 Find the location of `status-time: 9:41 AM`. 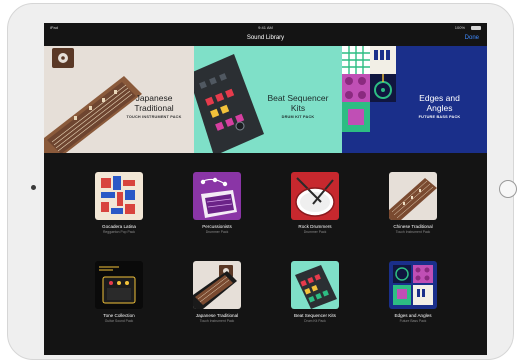

status-time: 9:41 AM is located at coordinates (265, 27).